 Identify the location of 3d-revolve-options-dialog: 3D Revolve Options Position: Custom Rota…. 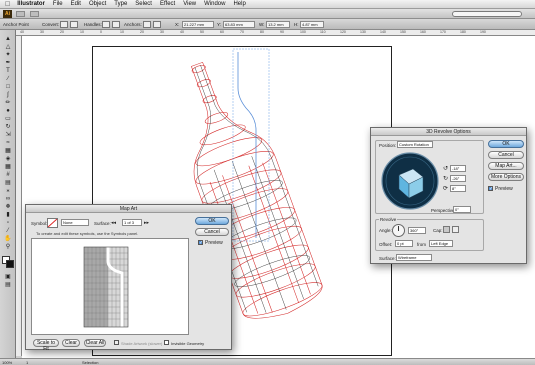
(448, 195).